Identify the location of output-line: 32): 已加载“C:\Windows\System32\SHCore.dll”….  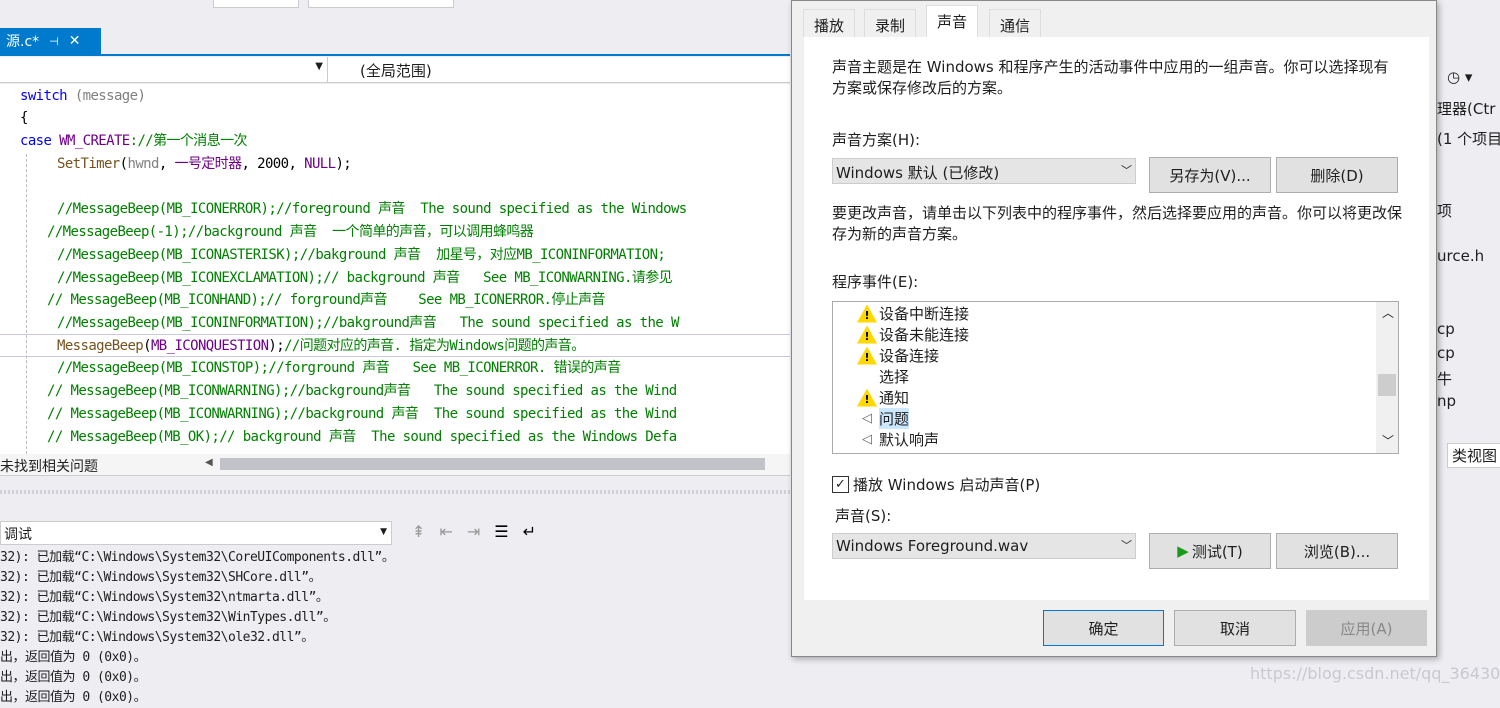
(161, 577).